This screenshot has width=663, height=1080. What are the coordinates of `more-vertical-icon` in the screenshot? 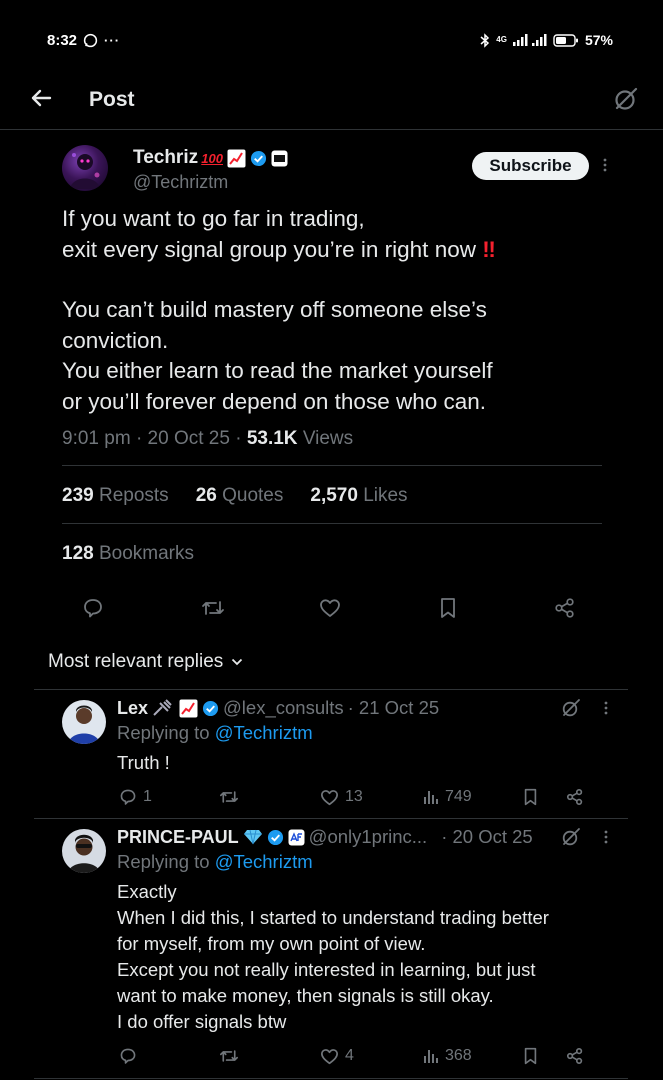 It's located at (605, 165).